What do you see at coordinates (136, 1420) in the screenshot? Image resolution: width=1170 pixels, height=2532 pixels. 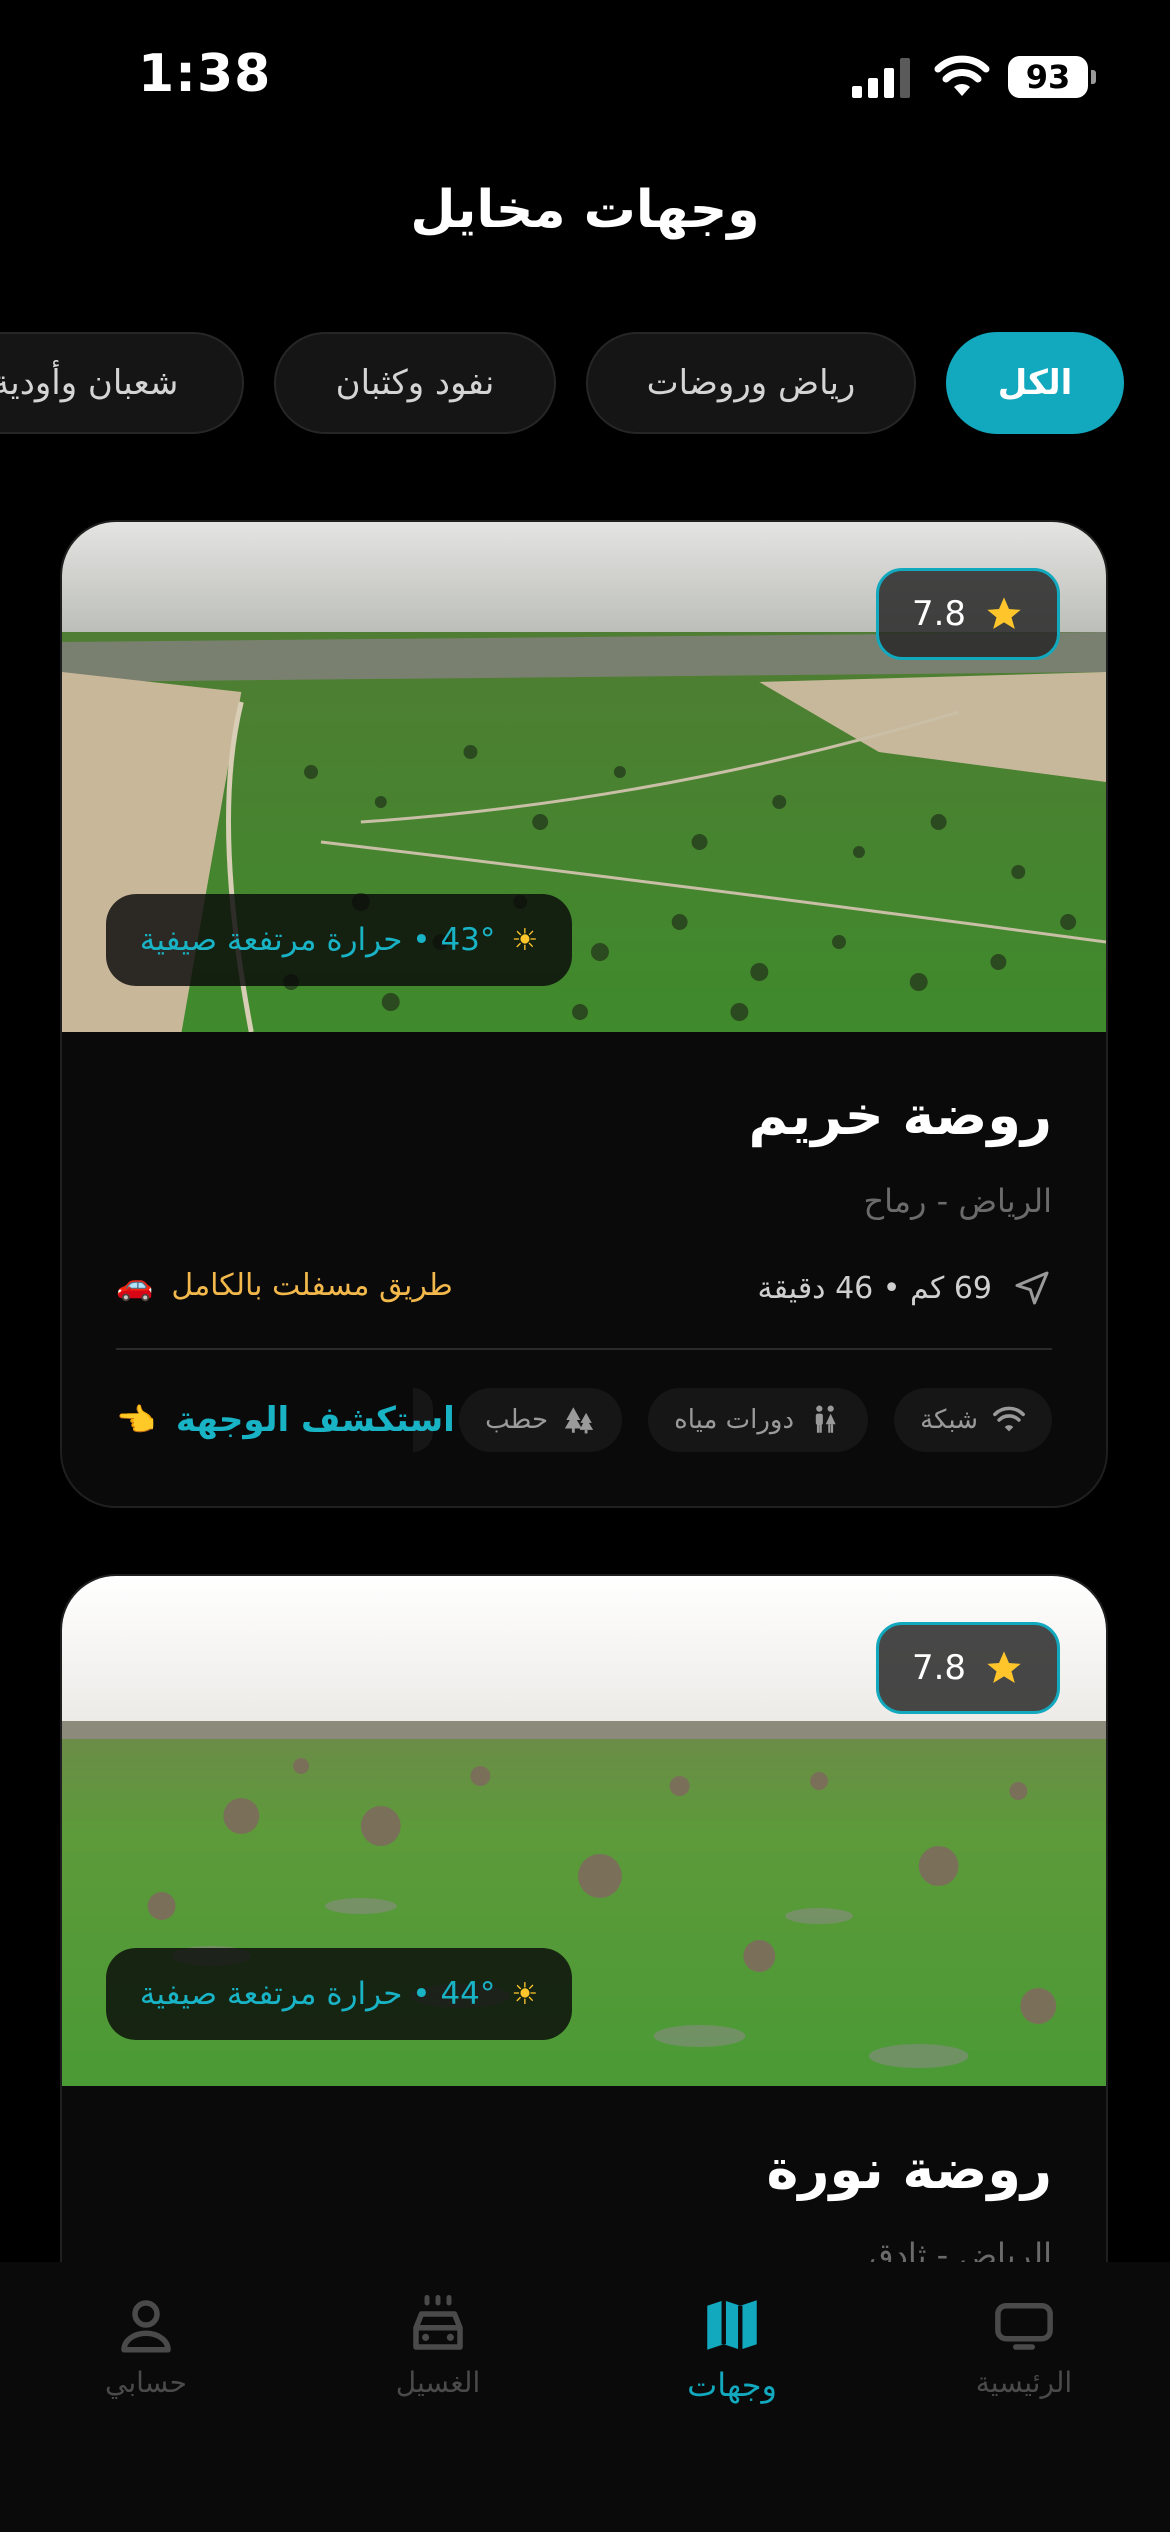 I see `pointing-hand-icon: 👈` at bounding box center [136, 1420].